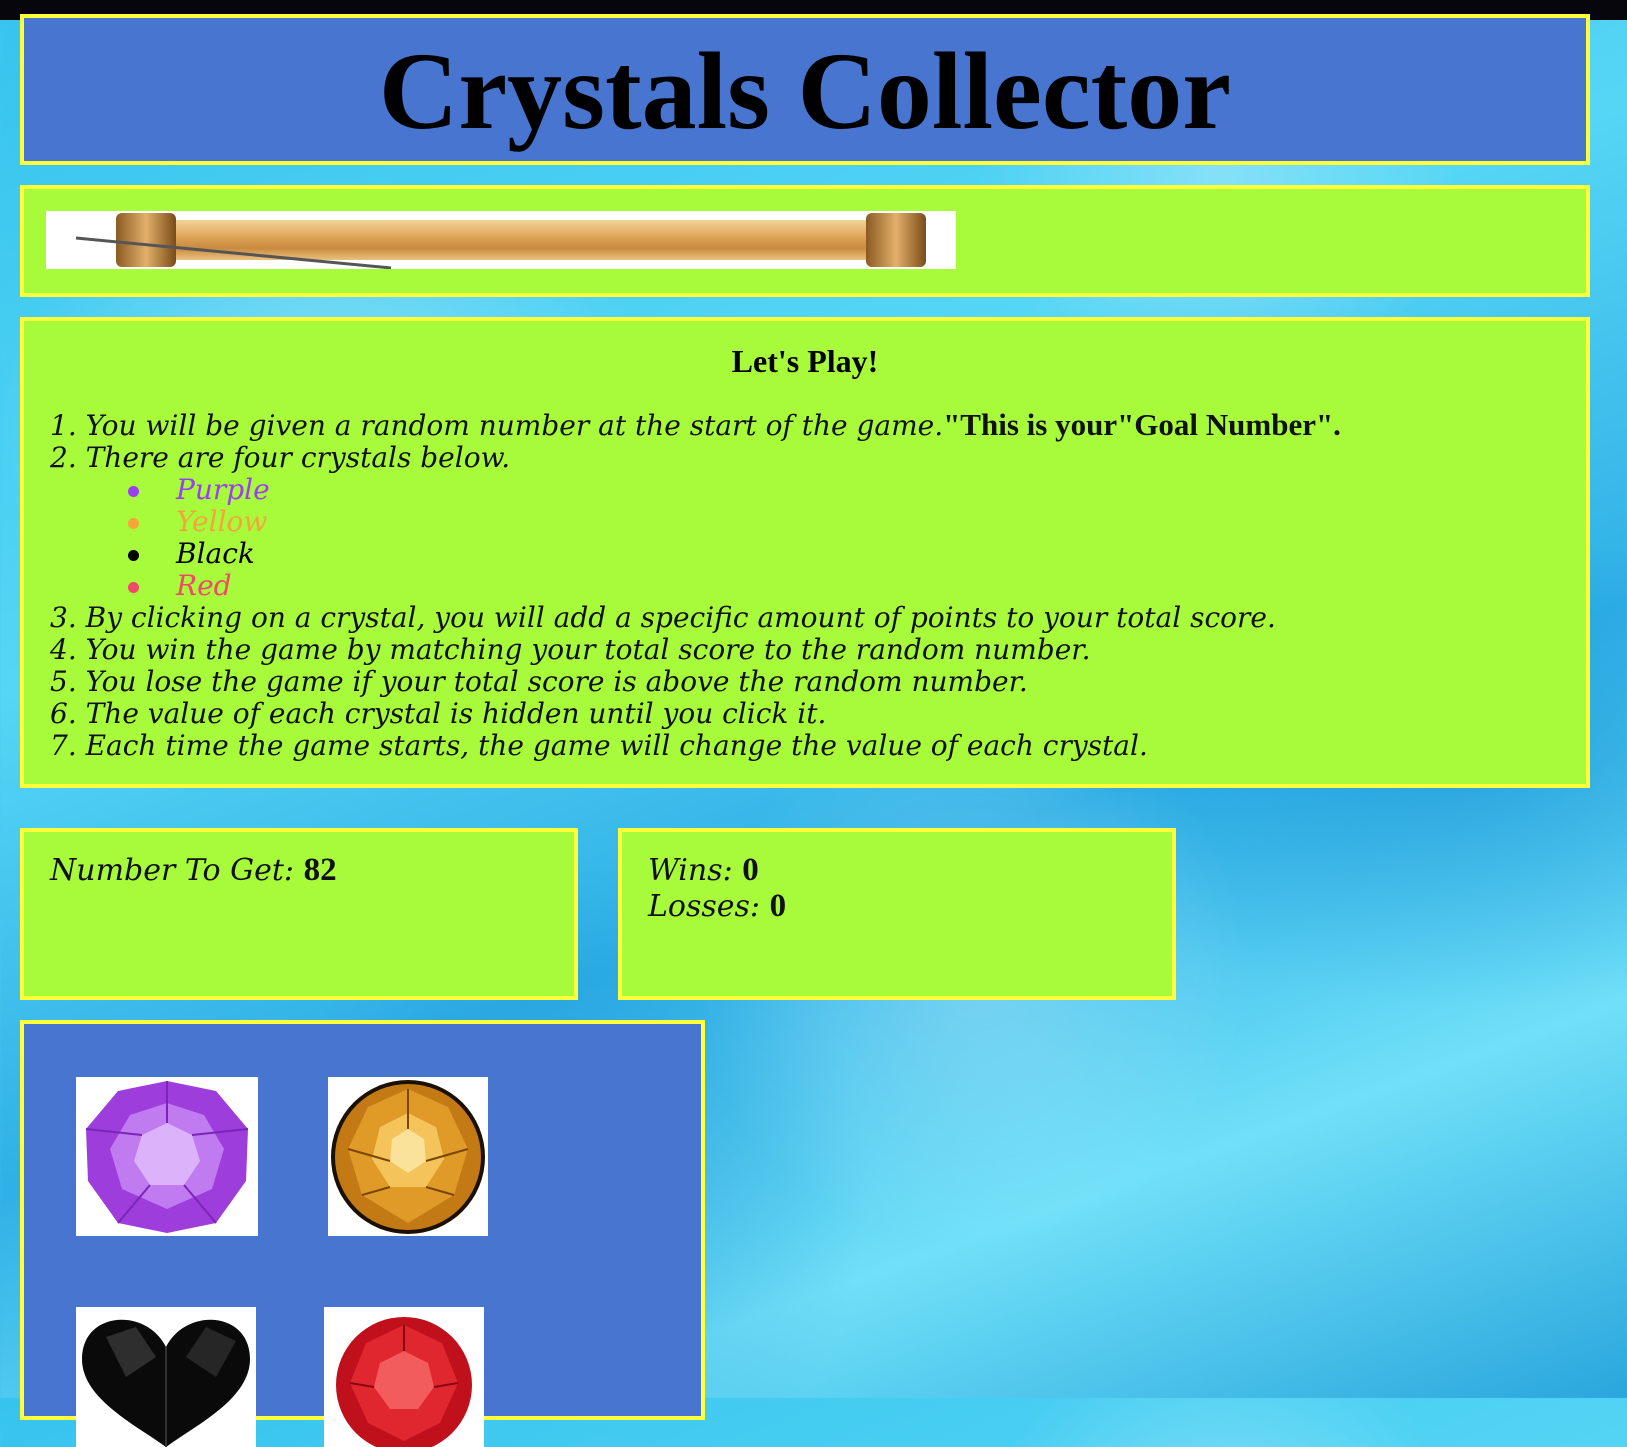 This screenshot has width=1627, height=1447. I want to click on purple-crystal-button, so click(167, 1156).